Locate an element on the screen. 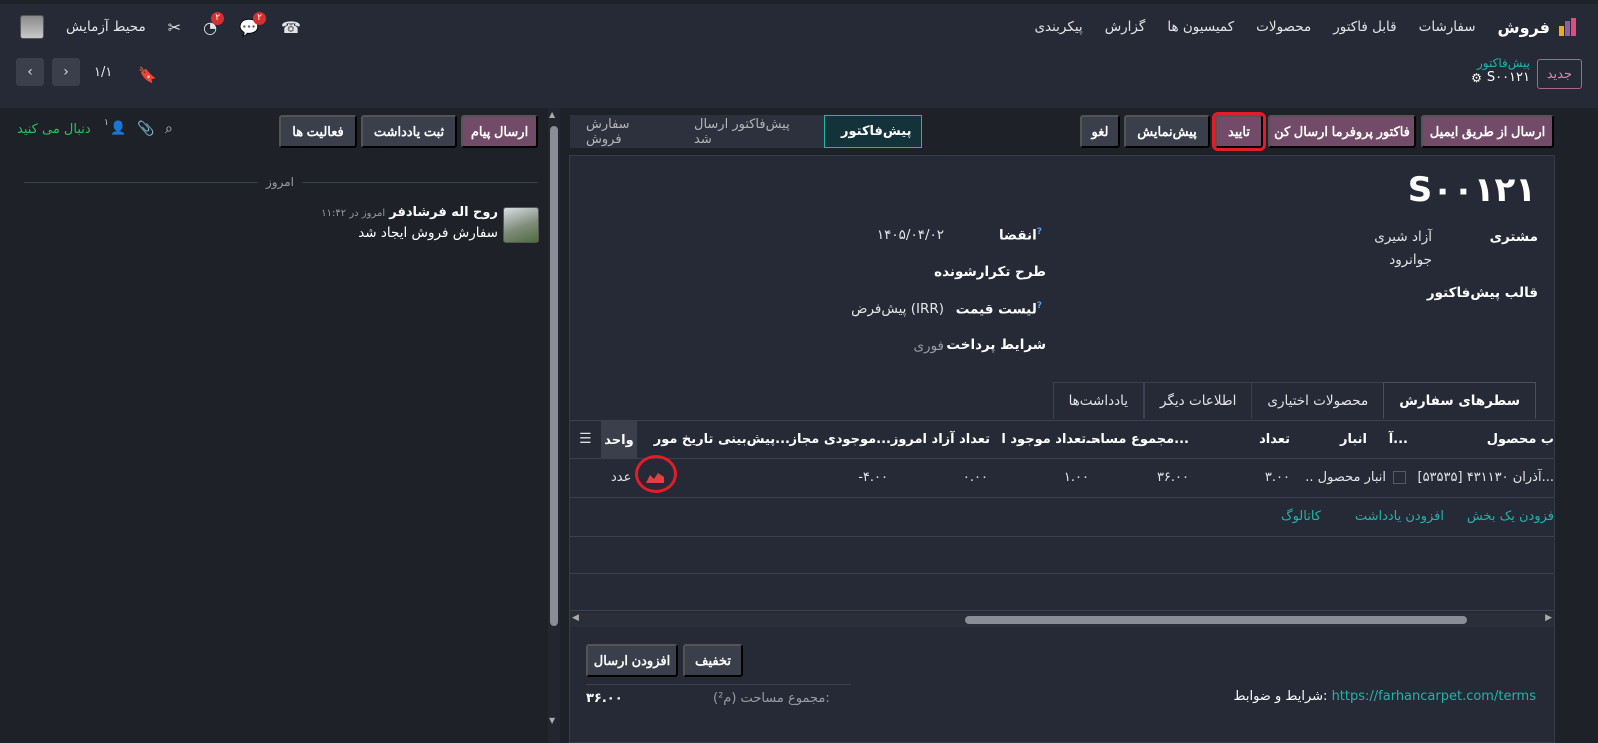  column-unit: واحد is located at coordinates (619, 440).